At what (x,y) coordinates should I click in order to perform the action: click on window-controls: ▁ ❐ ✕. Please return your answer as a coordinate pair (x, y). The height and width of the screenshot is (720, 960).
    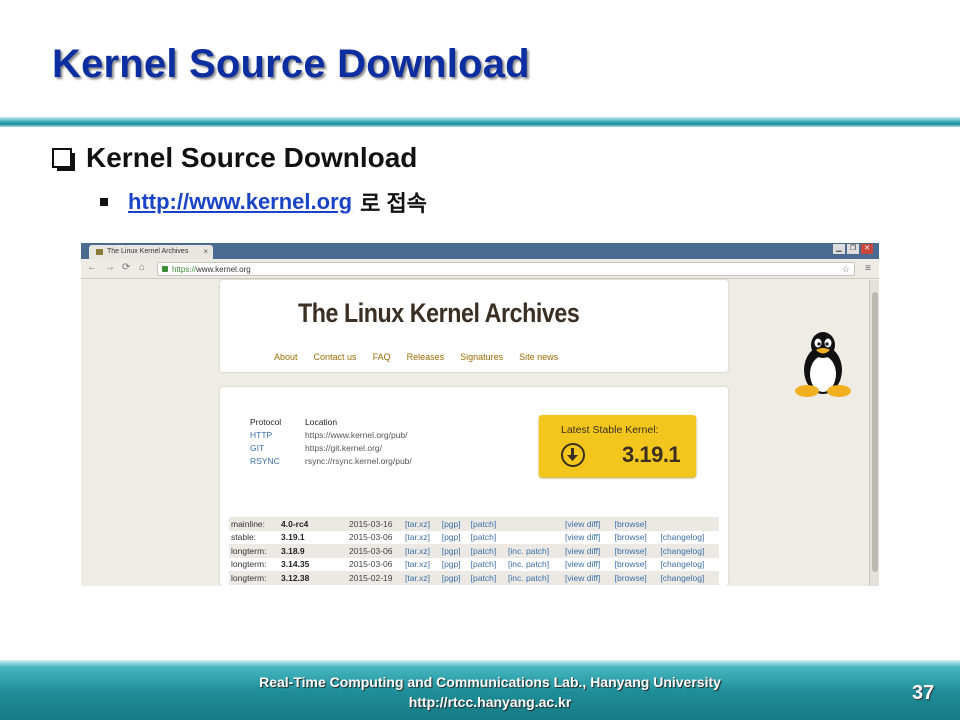
    Looking at the image, I should click on (853, 249).